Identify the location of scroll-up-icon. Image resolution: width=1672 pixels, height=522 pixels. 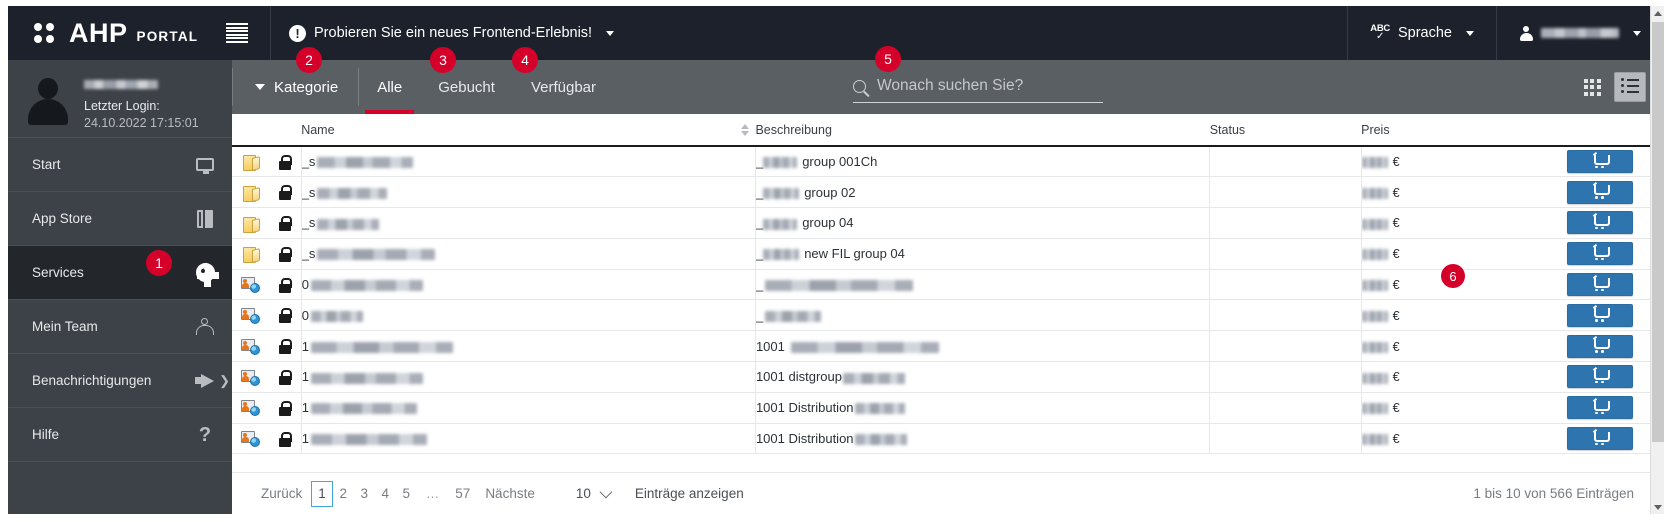
(1658, 13).